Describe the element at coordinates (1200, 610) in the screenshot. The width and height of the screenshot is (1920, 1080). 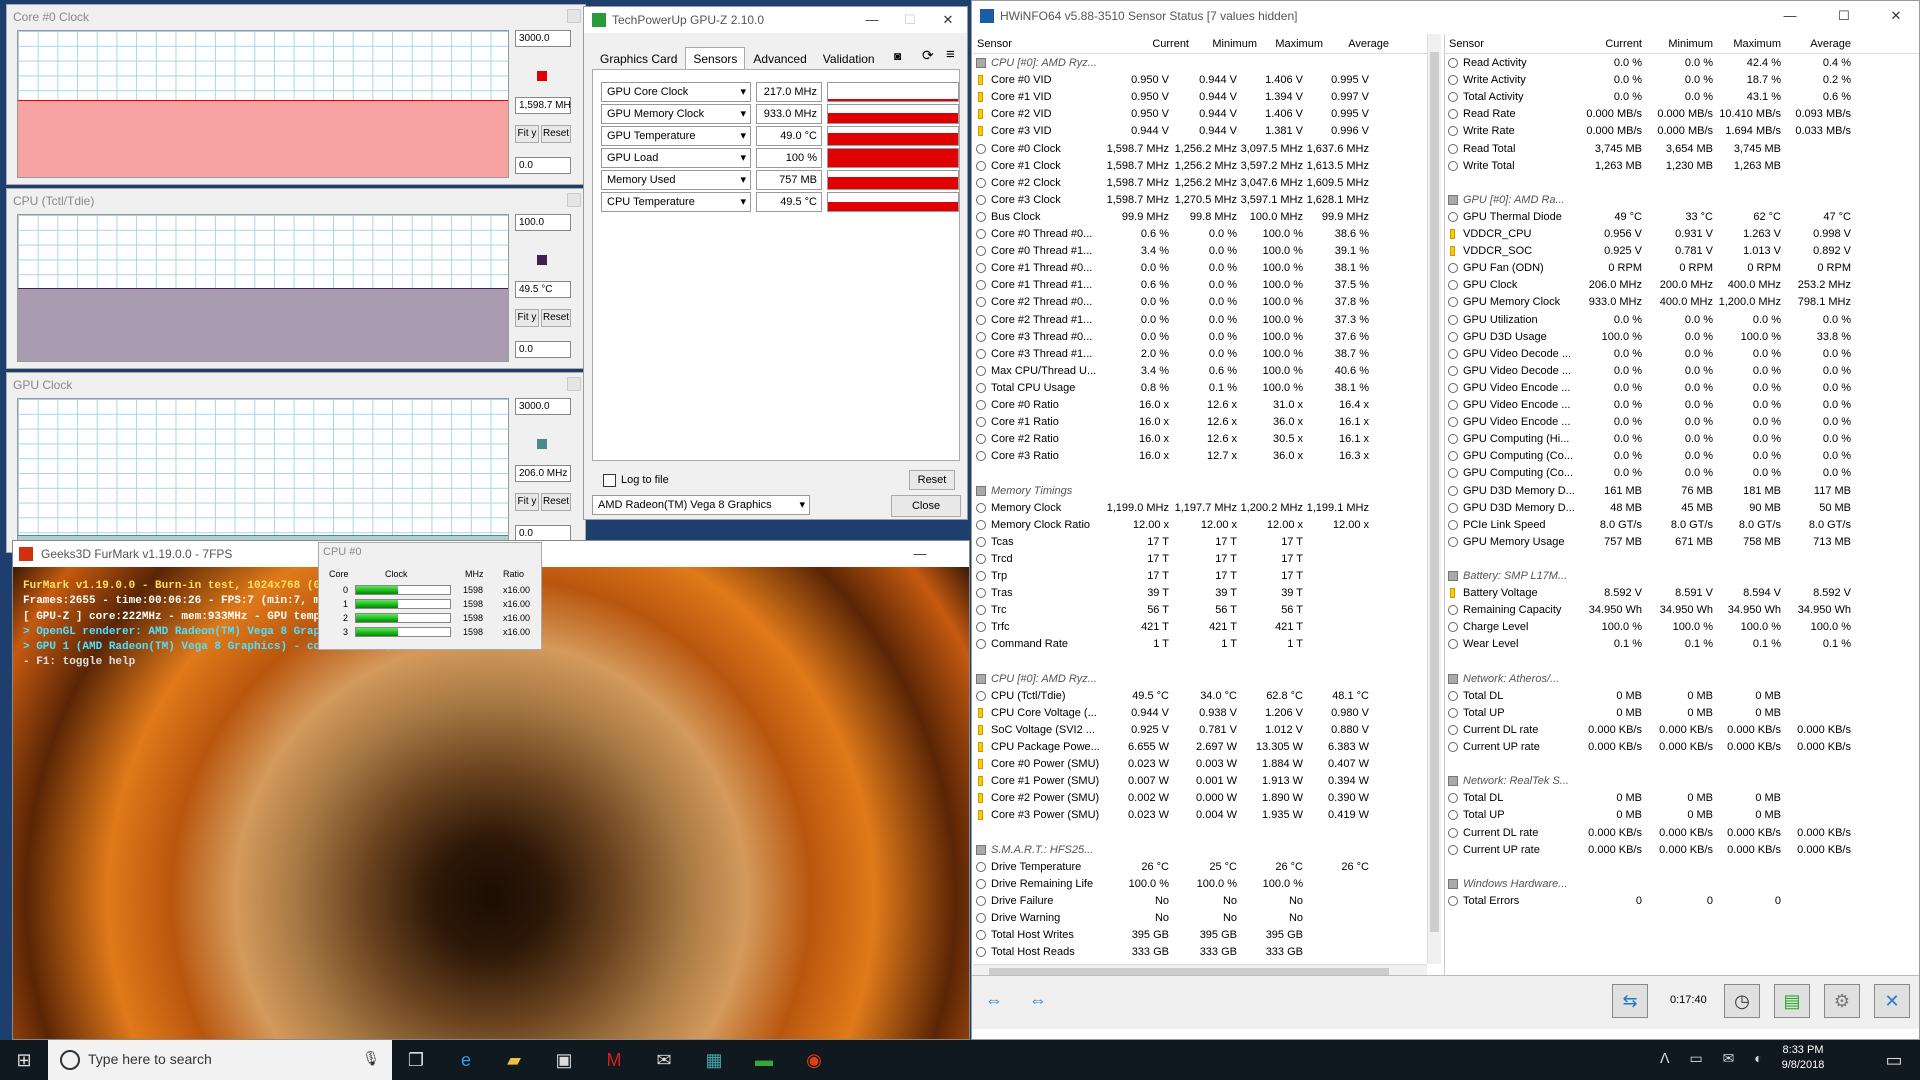
I see `sensor-row: Trc 56 T 56 T 56 T` at that location.